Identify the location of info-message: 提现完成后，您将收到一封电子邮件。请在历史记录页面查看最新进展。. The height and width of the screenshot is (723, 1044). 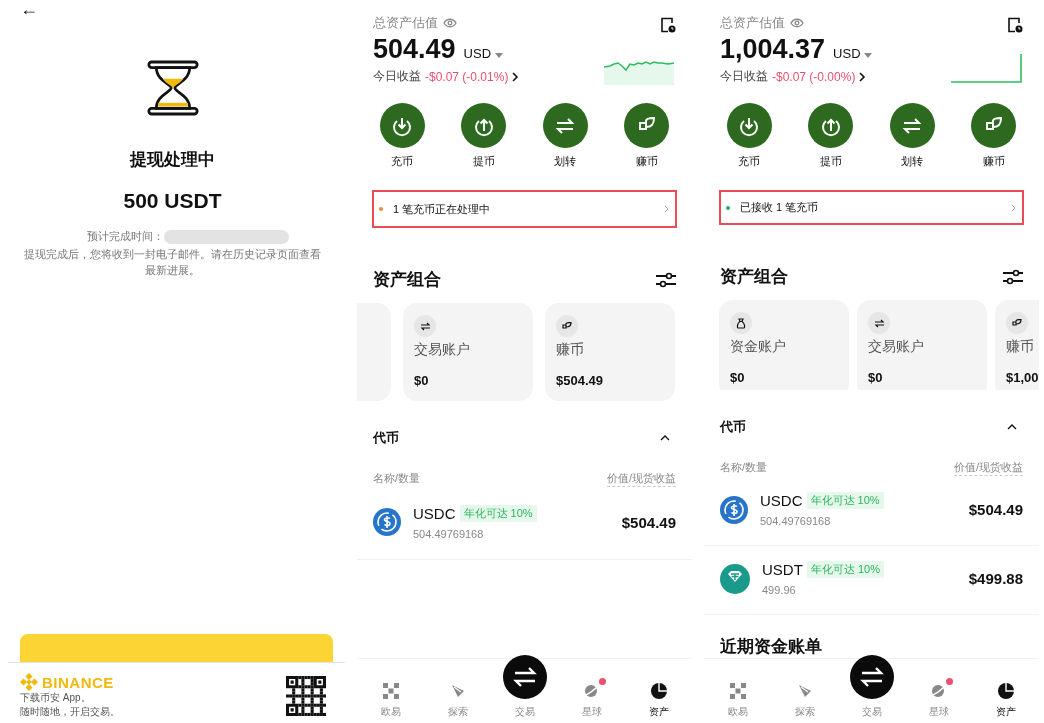
(172, 262).